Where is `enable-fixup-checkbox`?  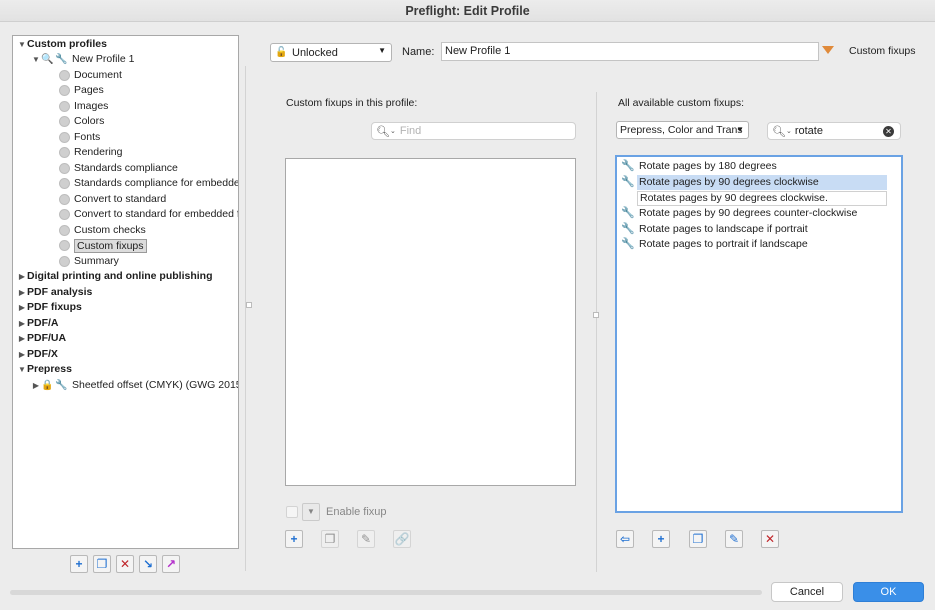
enable-fixup-checkbox is located at coordinates (292, 512).